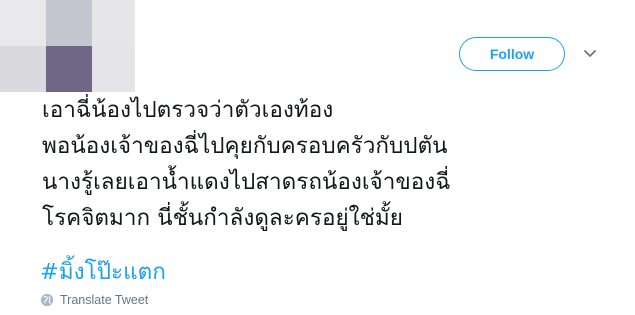  I want to click on avatar, so click(67, 46).